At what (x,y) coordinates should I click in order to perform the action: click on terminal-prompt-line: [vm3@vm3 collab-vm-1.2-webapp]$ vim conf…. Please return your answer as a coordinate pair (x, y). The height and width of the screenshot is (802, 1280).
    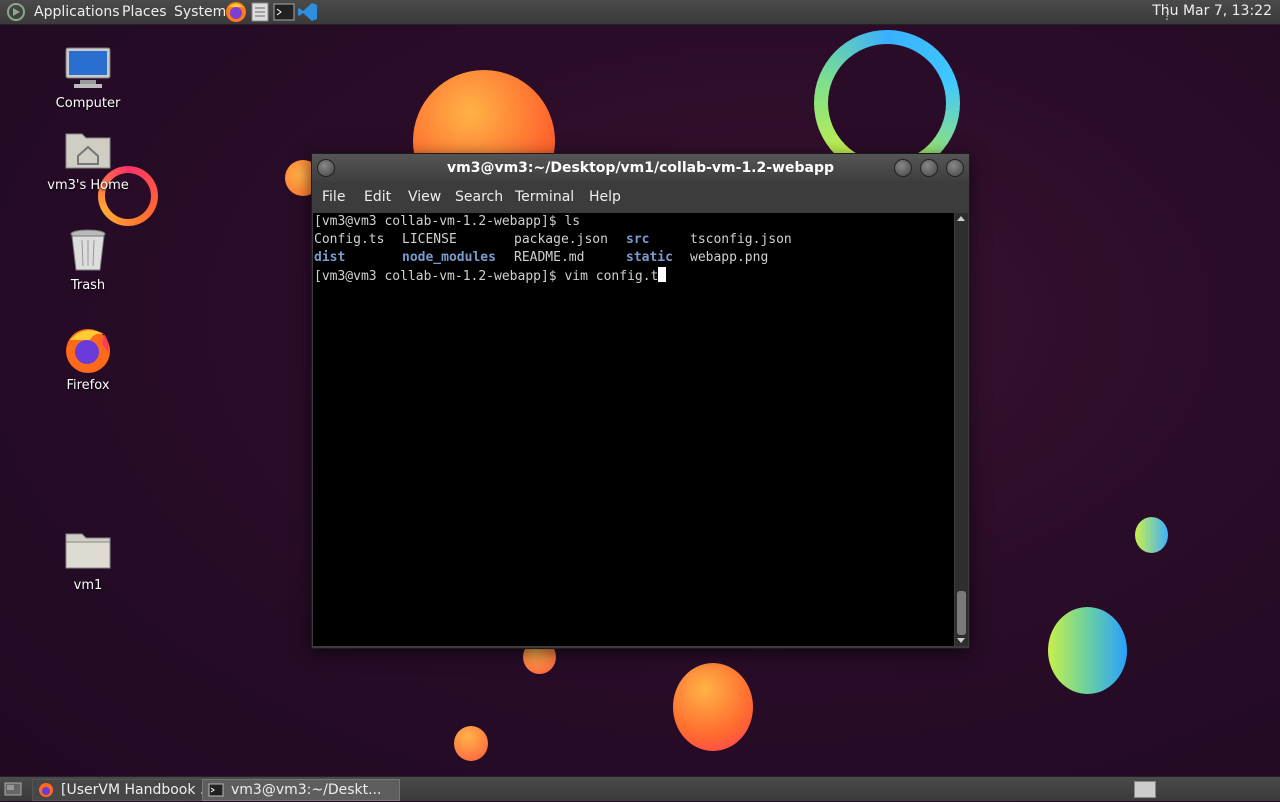
    Looking at the image, I should click on (490, 276).